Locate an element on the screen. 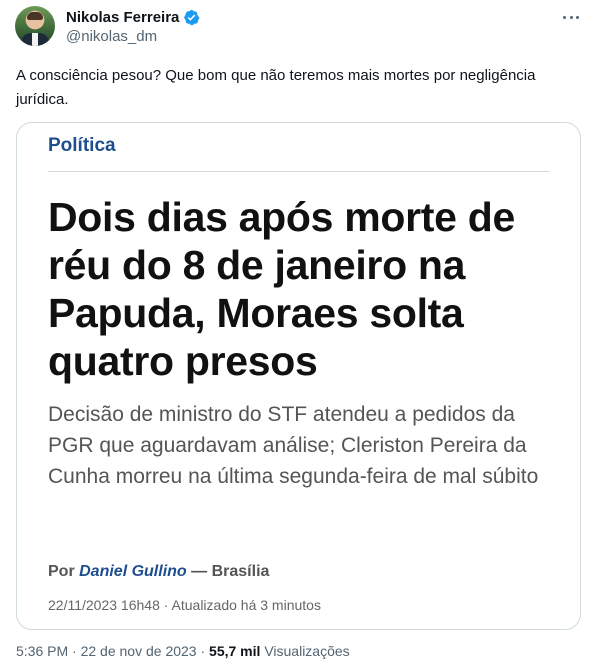  byline-prefix: Por is located at coordinates (61, 571).